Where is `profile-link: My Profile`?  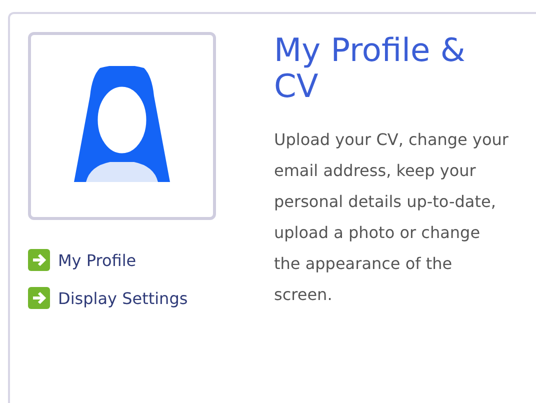
profile-link: My Profile is located at coordinates (82, 260).